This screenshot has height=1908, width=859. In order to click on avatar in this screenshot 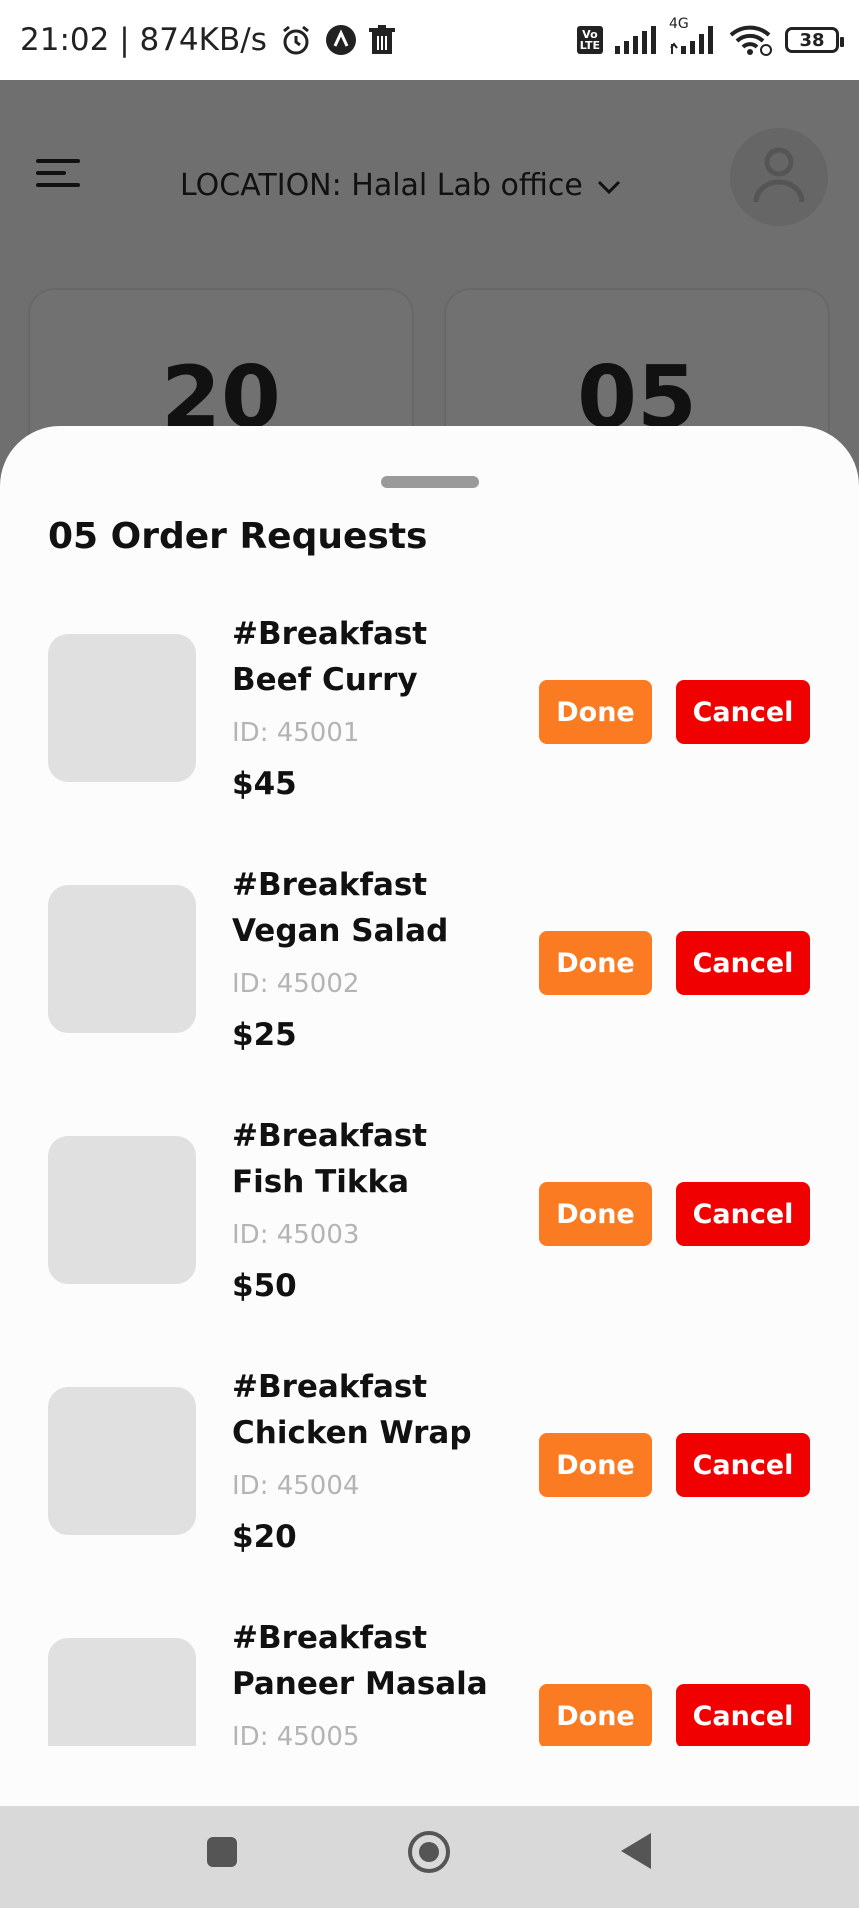, I will do `click(779, 177)`.